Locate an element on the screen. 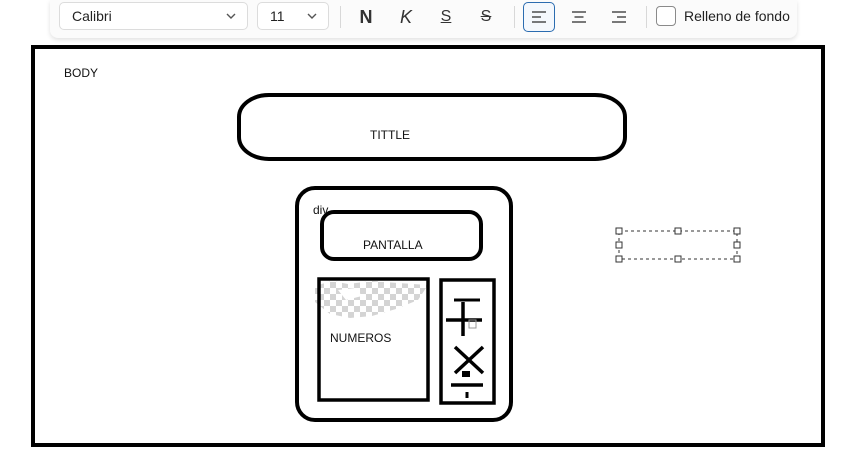 Image resolution: width=843 pixels, height=469 pixels. title-shape is located at coordinates (432, 127).